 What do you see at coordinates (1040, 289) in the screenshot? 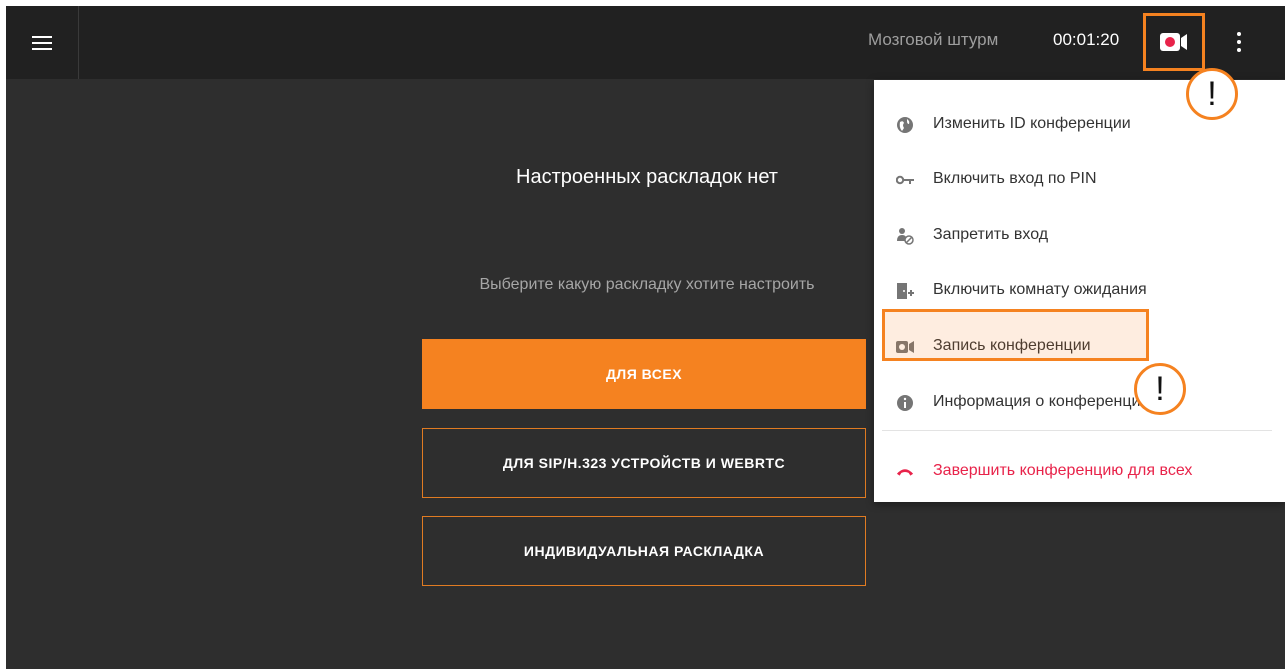
I see `menu-item-label: Включить комнату ожидания` at bounding box center [1040, 289].